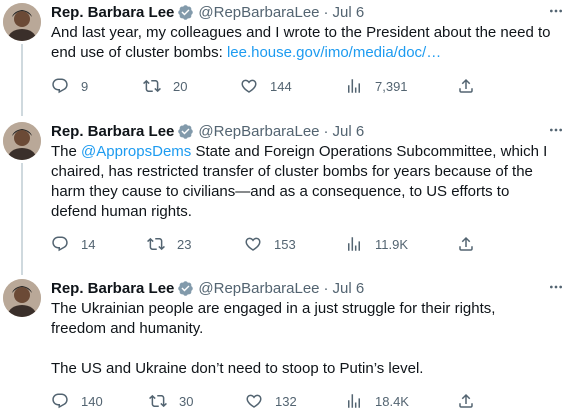  I want to click on retweet-count: 20, so click(180, 86).